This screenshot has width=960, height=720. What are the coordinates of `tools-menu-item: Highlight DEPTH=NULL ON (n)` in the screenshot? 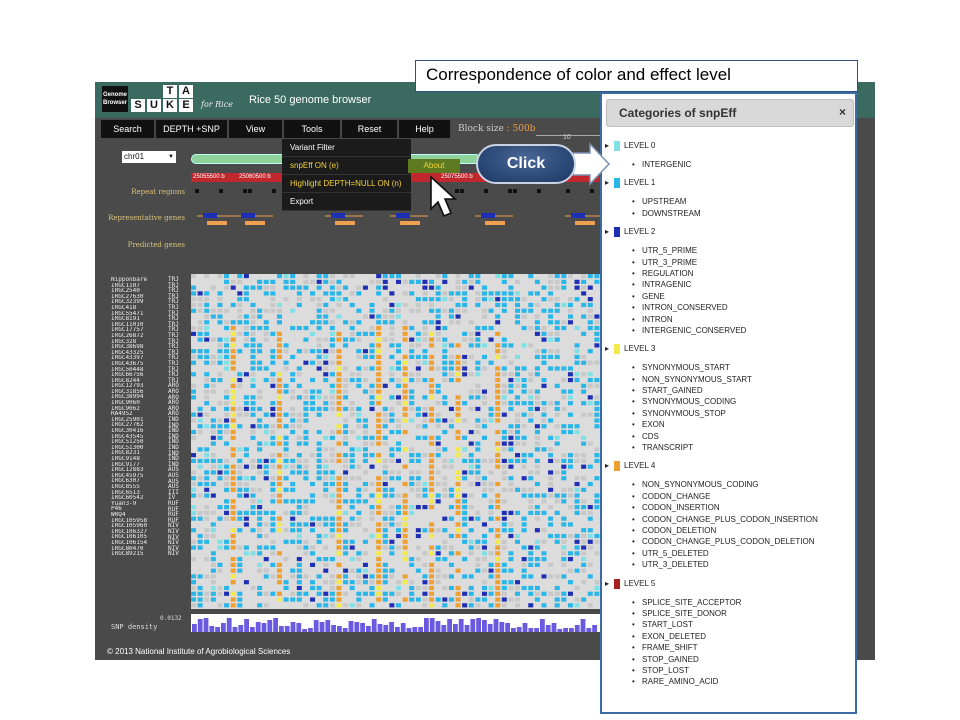 It's located at (346, 184).